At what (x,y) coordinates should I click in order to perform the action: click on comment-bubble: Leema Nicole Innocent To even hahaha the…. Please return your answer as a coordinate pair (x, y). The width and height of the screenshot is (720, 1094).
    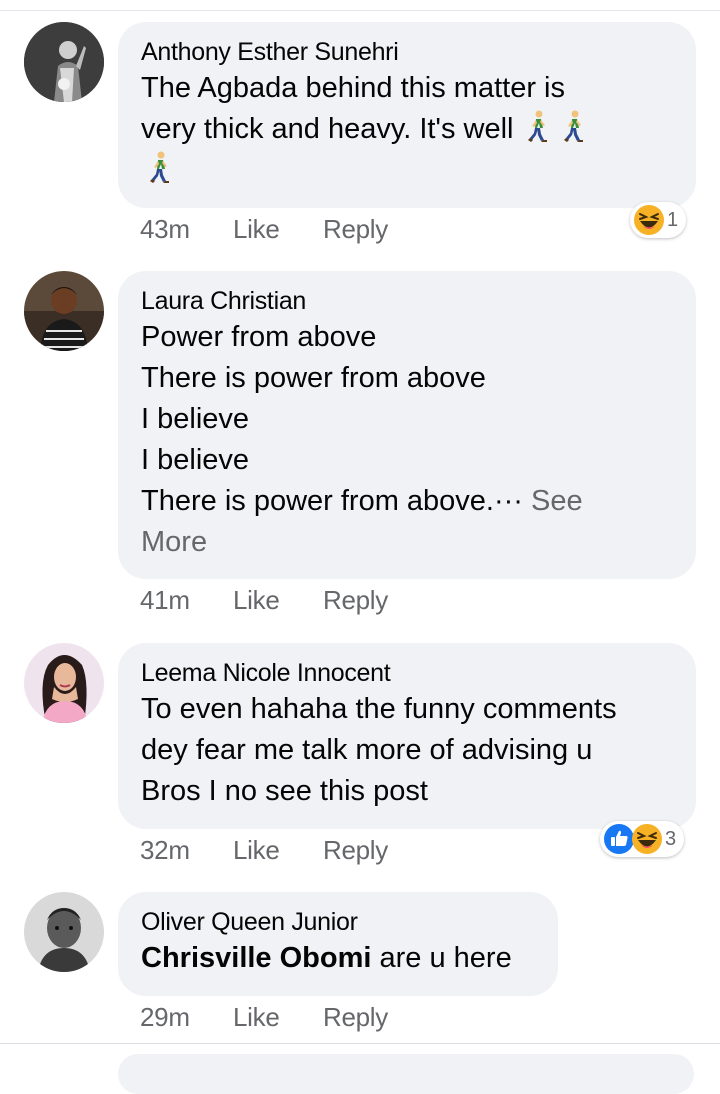
    Looking at the image, I should click on (407, 736).